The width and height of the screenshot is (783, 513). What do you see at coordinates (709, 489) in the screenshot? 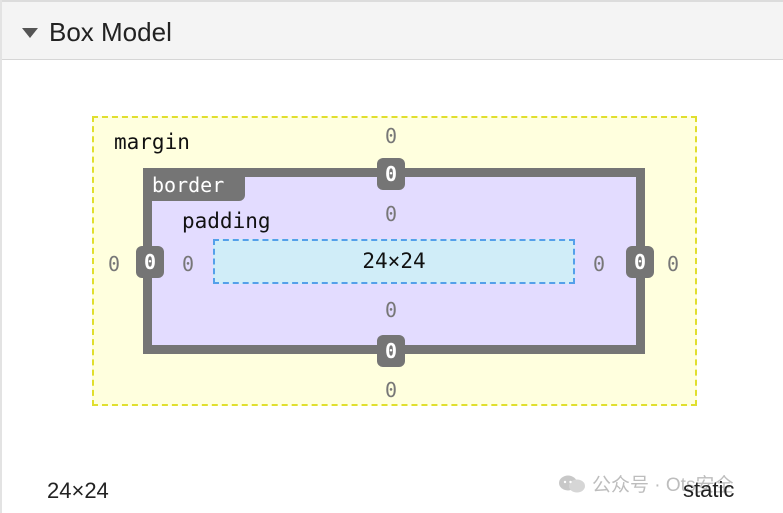
I see `position-value: static` at bounding box center [709, 489].